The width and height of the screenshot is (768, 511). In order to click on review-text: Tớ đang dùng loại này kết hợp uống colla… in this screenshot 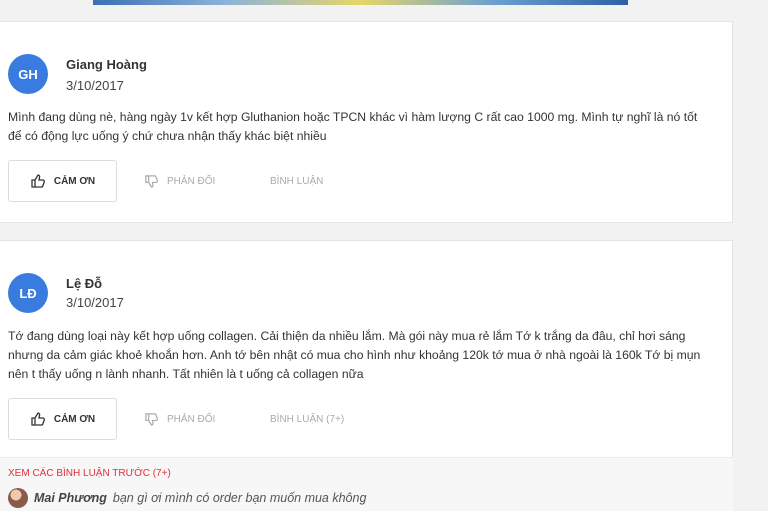, I will do `click(354, 355)`.